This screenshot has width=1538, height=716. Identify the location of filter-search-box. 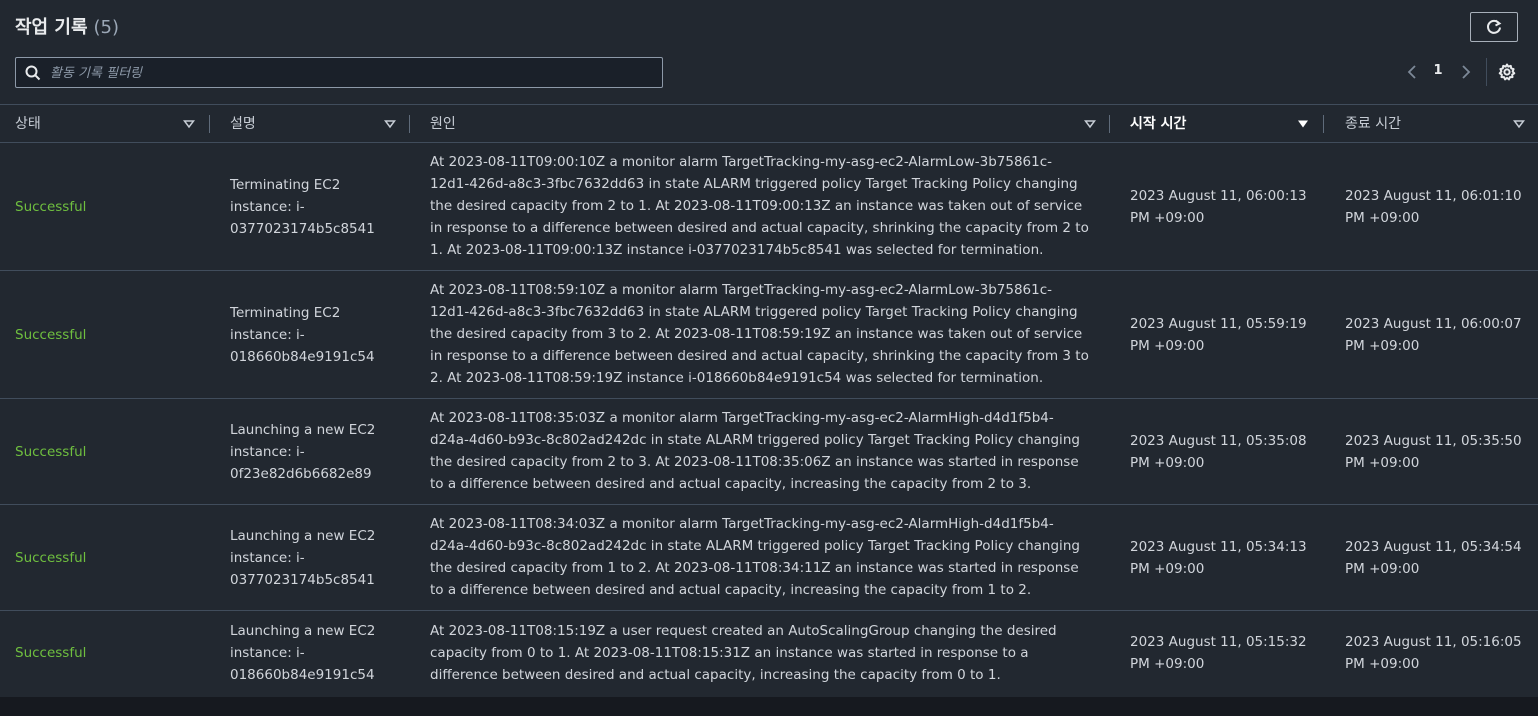
(339, 72).